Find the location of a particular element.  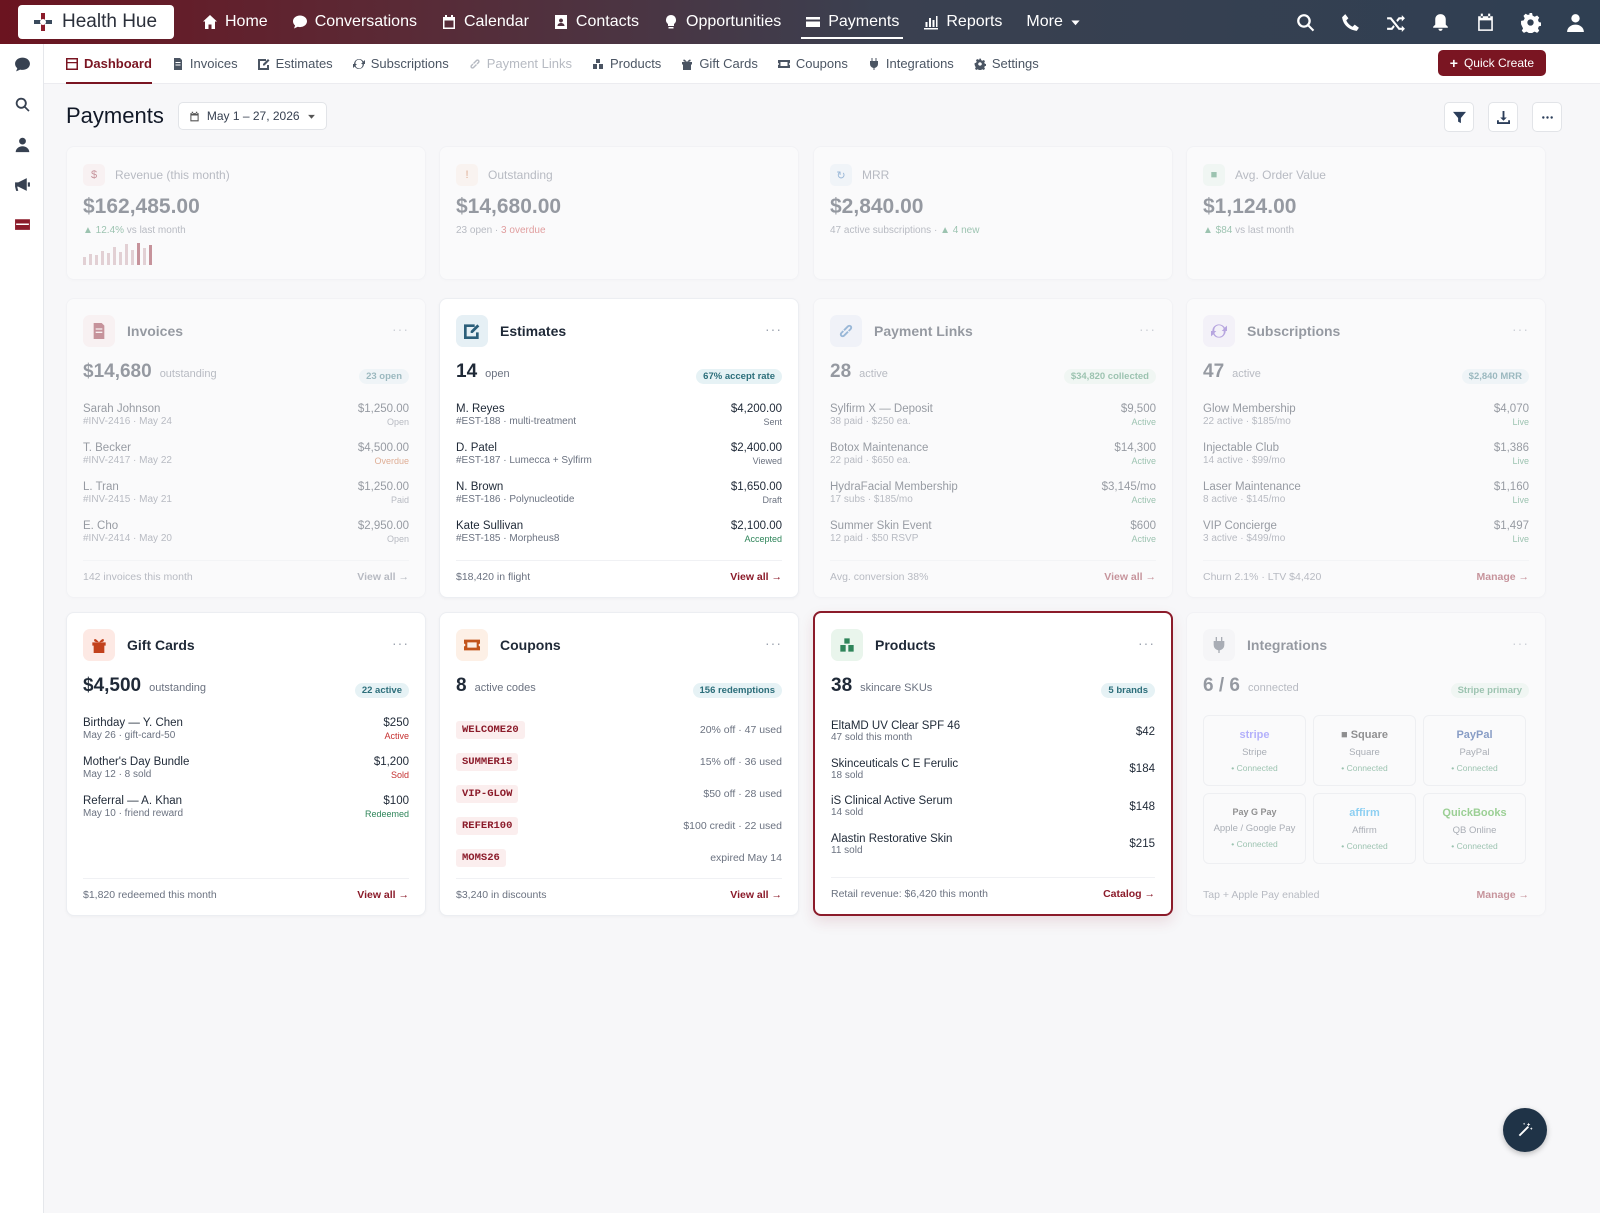

list-item: WELCOME20 20% off · 47 used is located at coordinates (619, 730).